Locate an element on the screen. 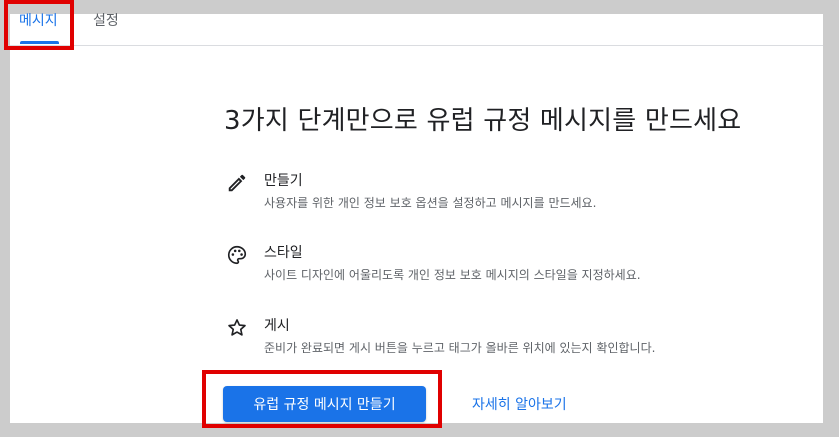 This screenshot has width=839, height=437. active-tab-indicator is located at coordinates (39, 42).